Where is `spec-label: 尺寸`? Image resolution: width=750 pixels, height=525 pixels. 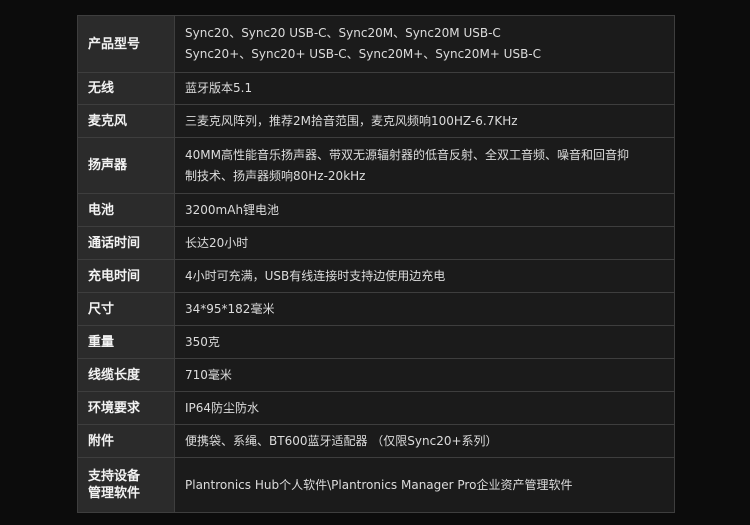
spec-label: 尺寸 is located at coordinates (126, 309).